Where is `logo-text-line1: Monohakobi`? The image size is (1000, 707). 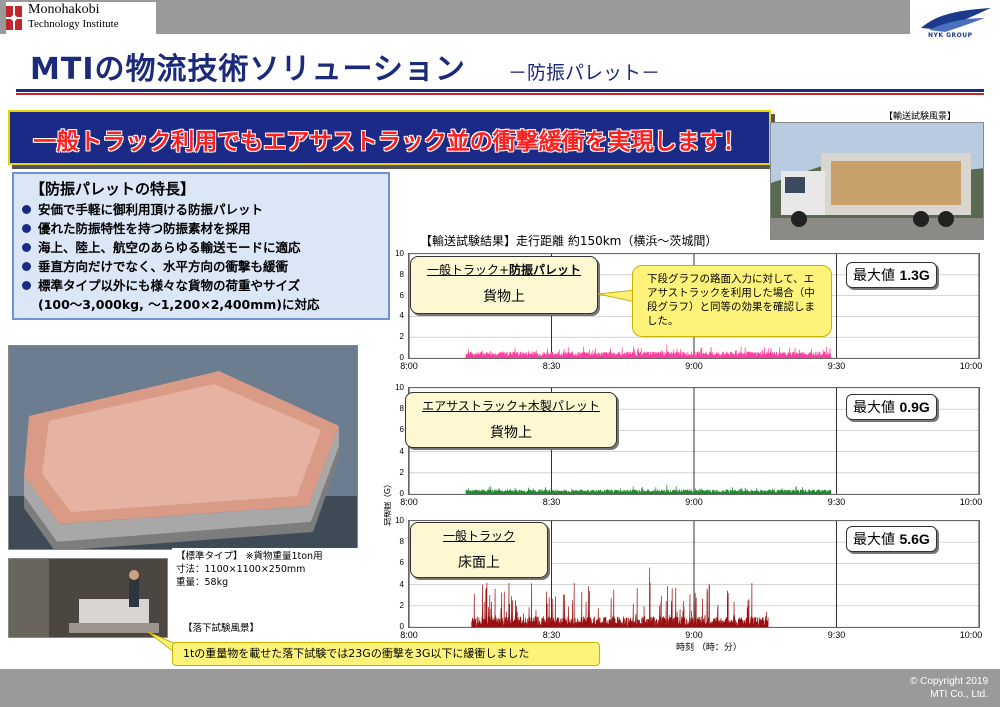 logo-text-line1: Monohakobi is located at coordinates (64, 9).